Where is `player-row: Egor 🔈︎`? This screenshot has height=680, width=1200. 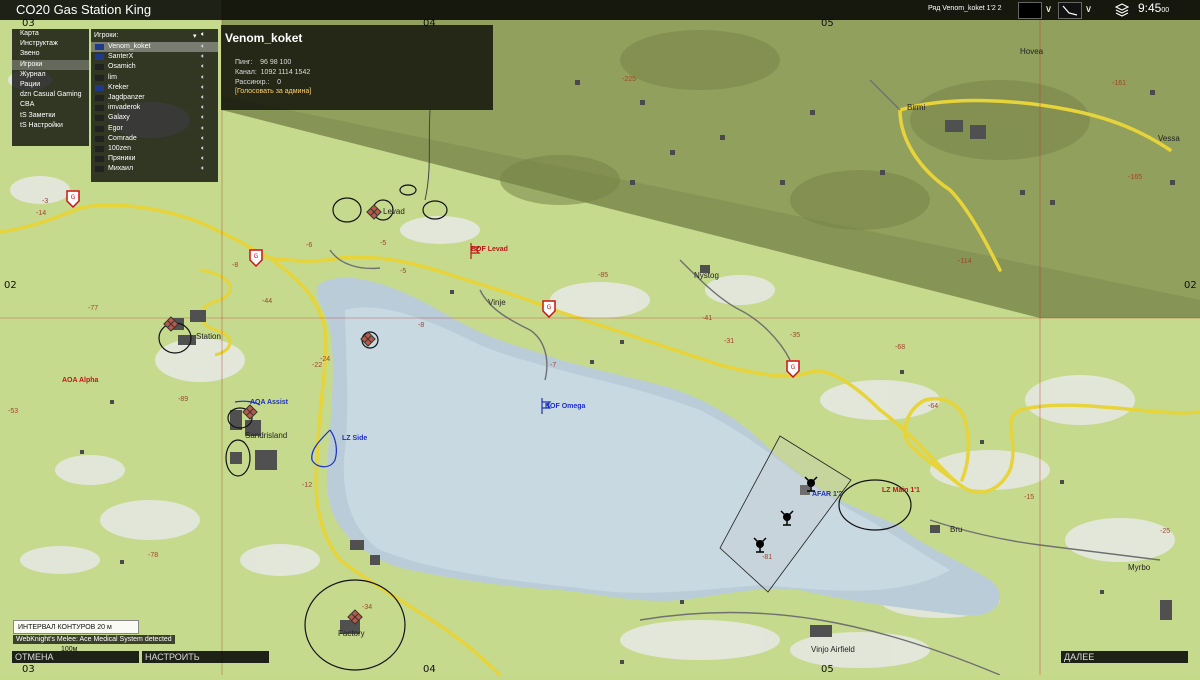 player-row: Egor 🔈︎ is located at coordinates (154, 129).